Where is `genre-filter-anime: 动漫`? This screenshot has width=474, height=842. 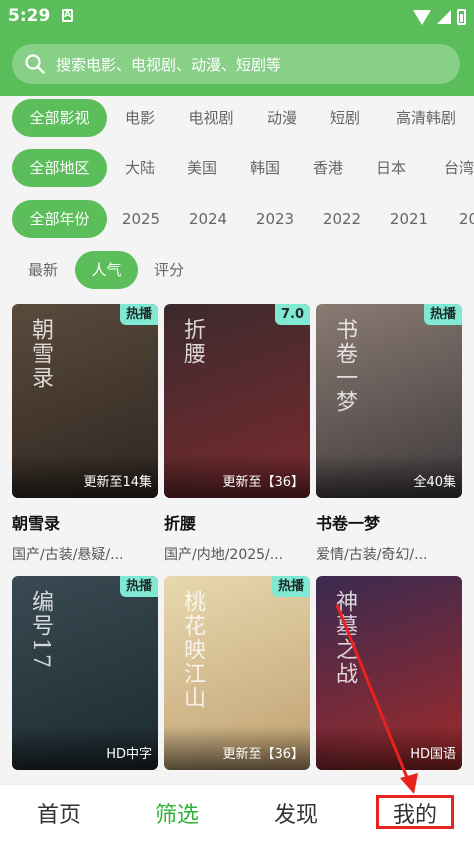 genre-filter-anime: 动漫 is located at coordinates (282, 118).